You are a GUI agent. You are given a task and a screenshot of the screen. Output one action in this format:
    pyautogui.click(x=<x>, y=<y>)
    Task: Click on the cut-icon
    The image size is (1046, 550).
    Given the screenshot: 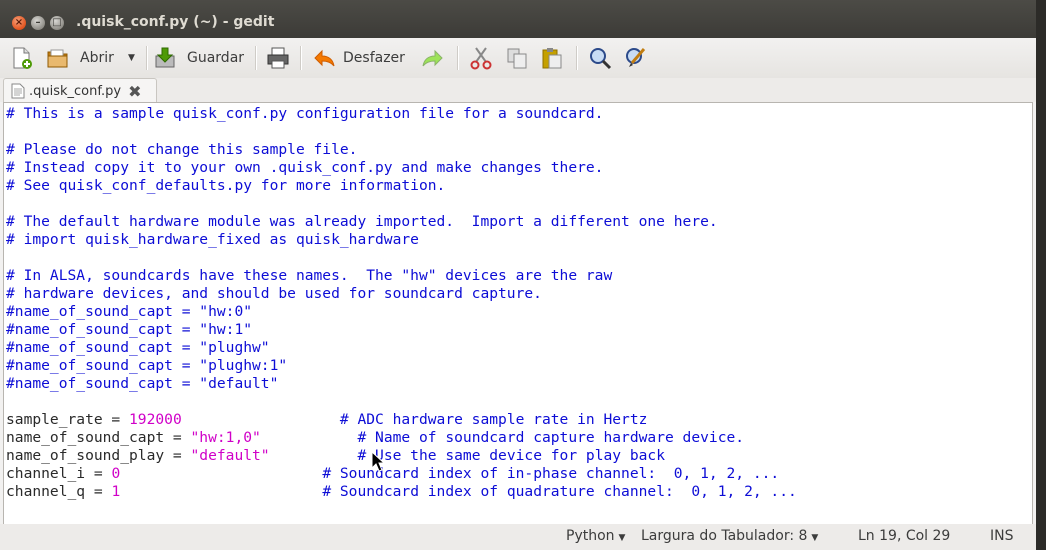 What is the action you would take?
    pyautogui.click(x=481, y=58)
    